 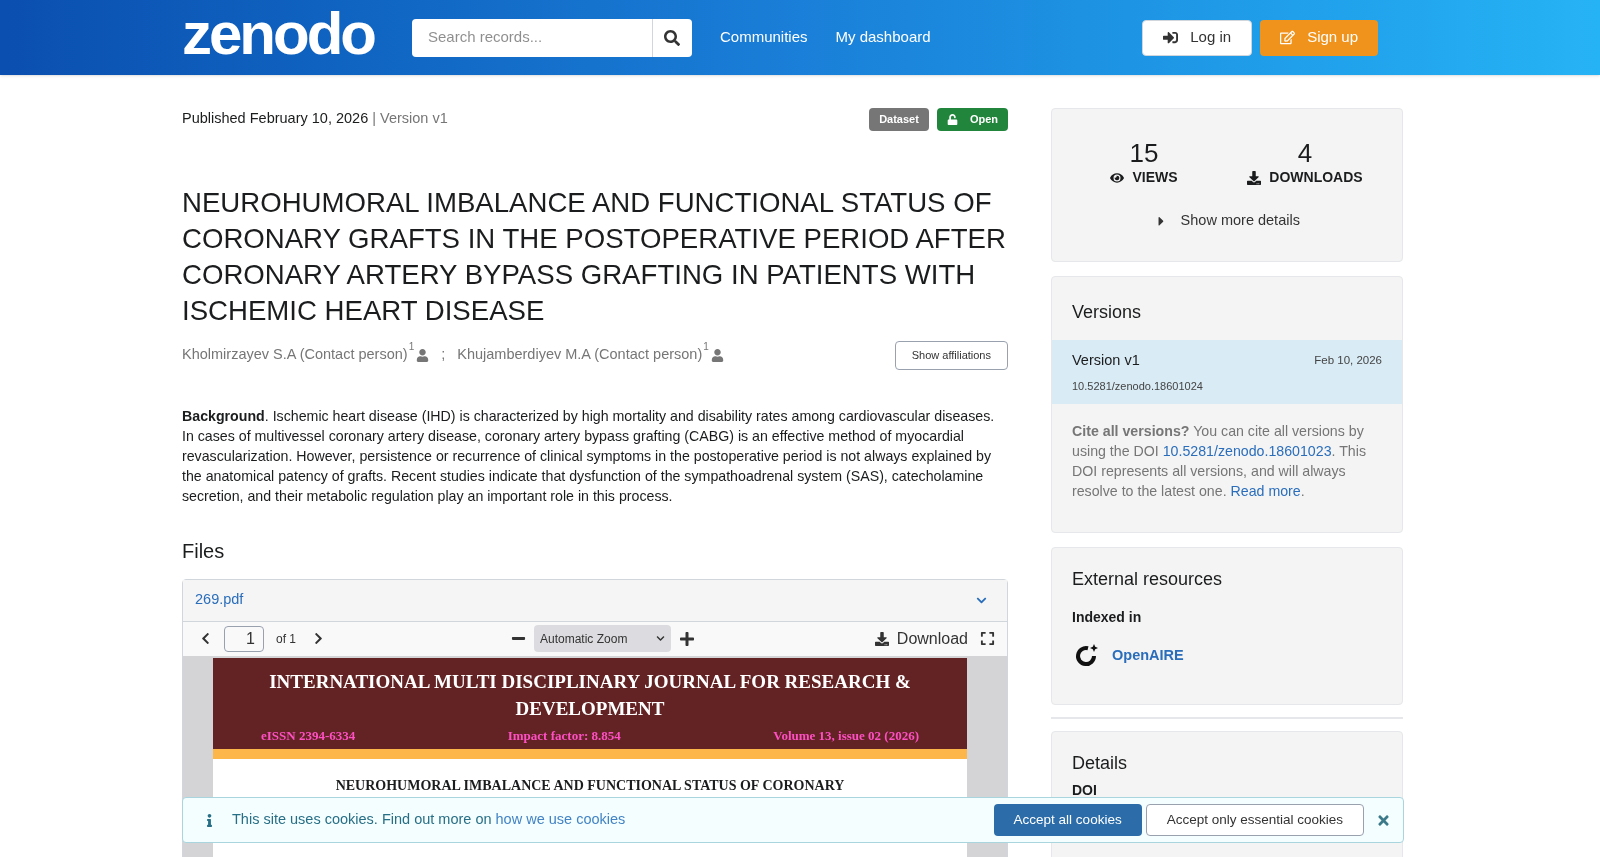 I want to click on eissn-text: eISSN 2394-6334, so click(x=308, y=735).